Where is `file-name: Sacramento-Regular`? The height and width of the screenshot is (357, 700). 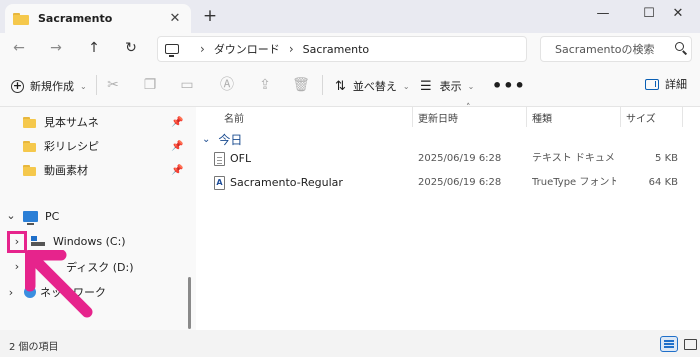 file-name: Sacramento-Regular is located at coordinates (286, 182).